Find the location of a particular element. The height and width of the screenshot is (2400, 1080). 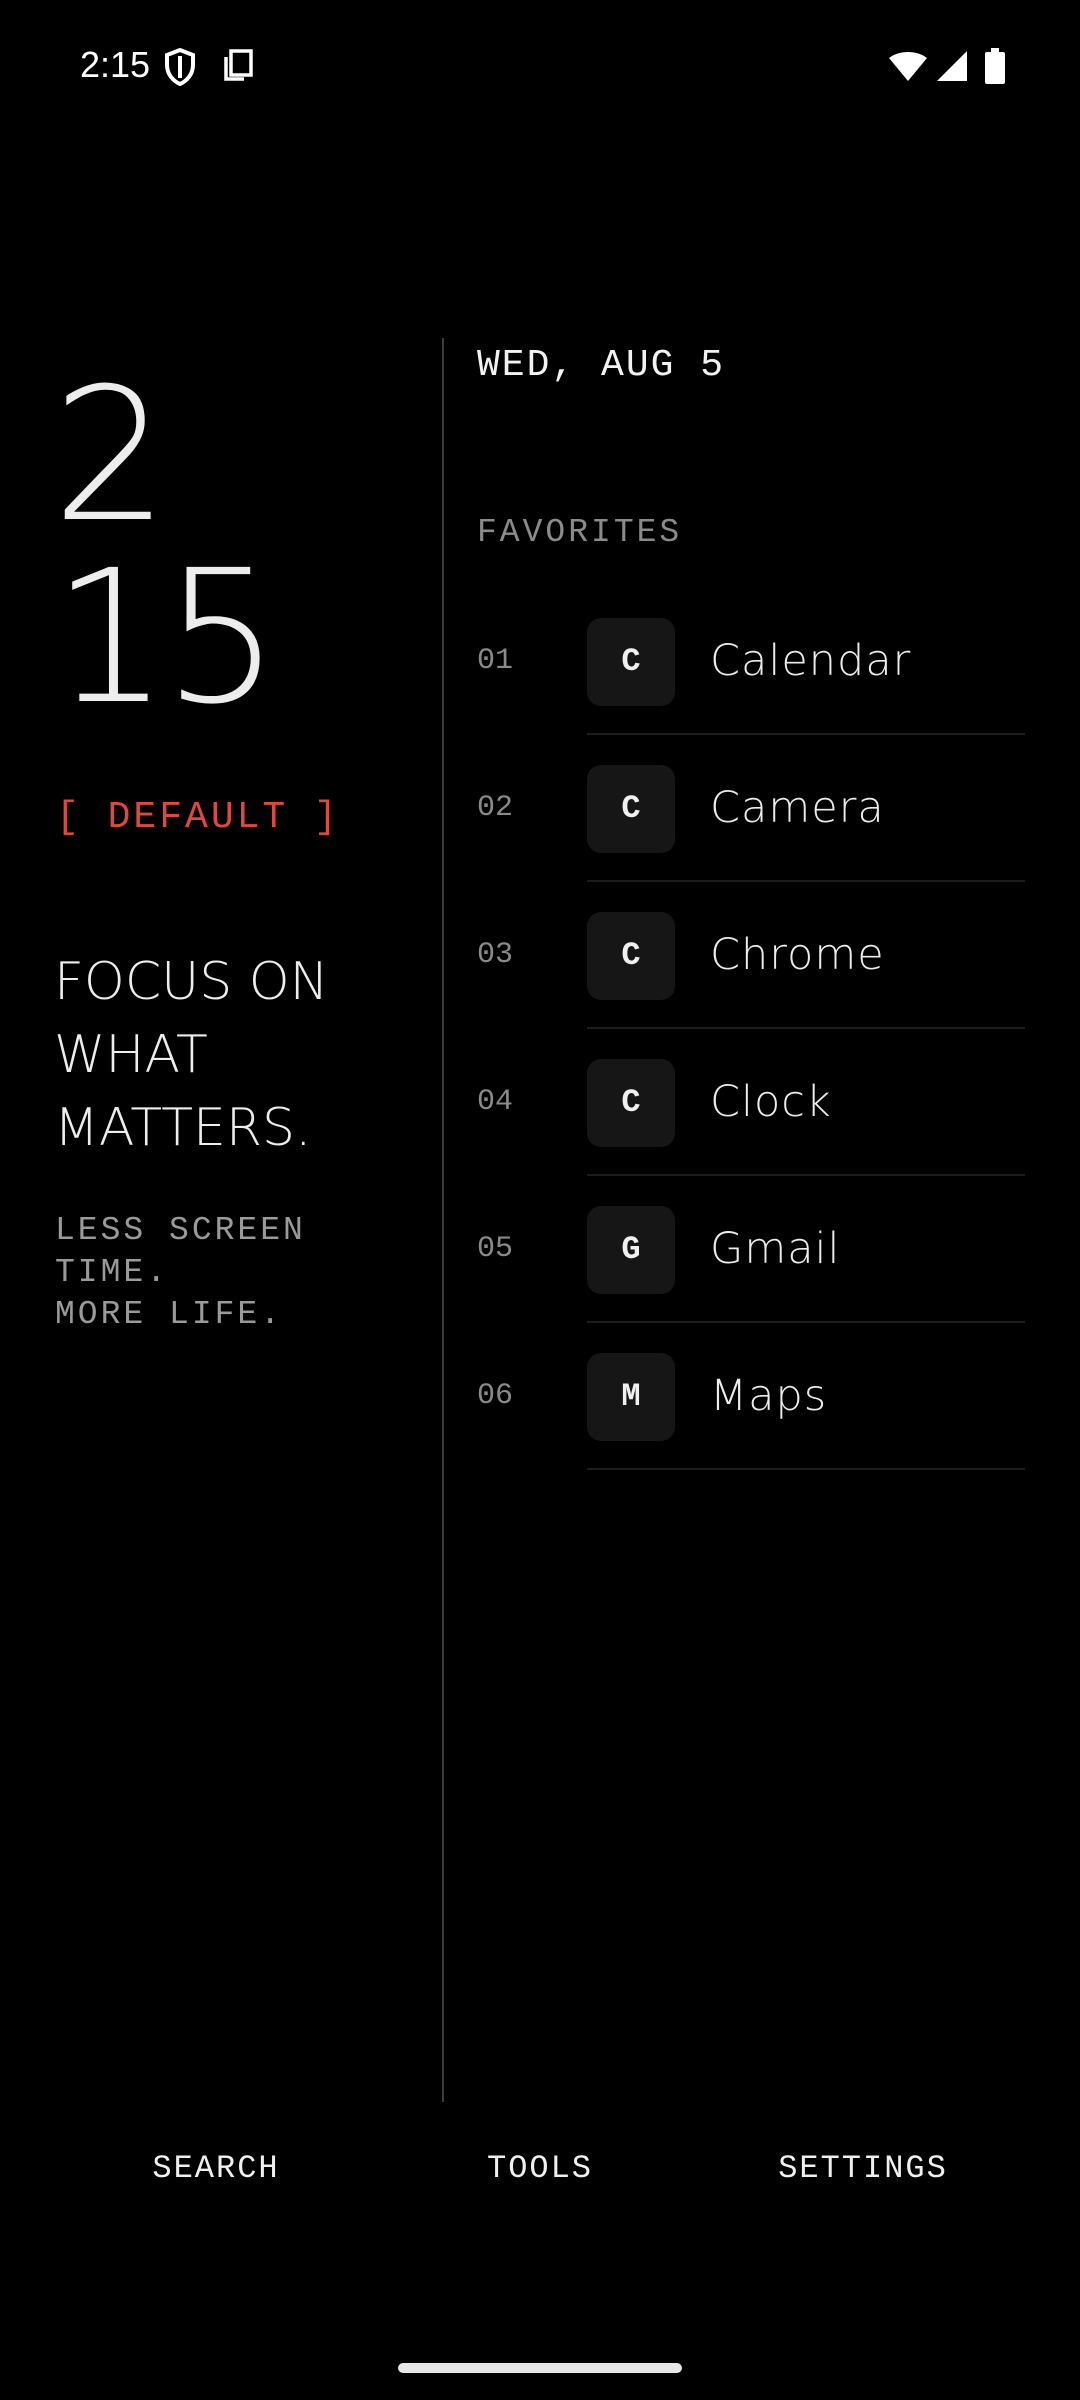

favorite-label: Camera is located at coordinates (797, 808).